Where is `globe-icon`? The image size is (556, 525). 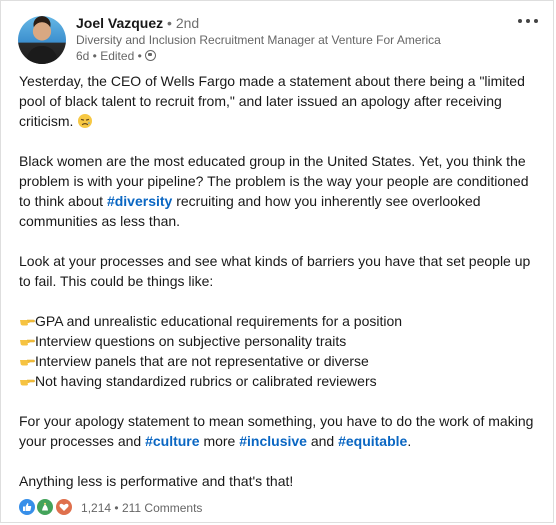 globe-icon is located at coordinates (151, 55).